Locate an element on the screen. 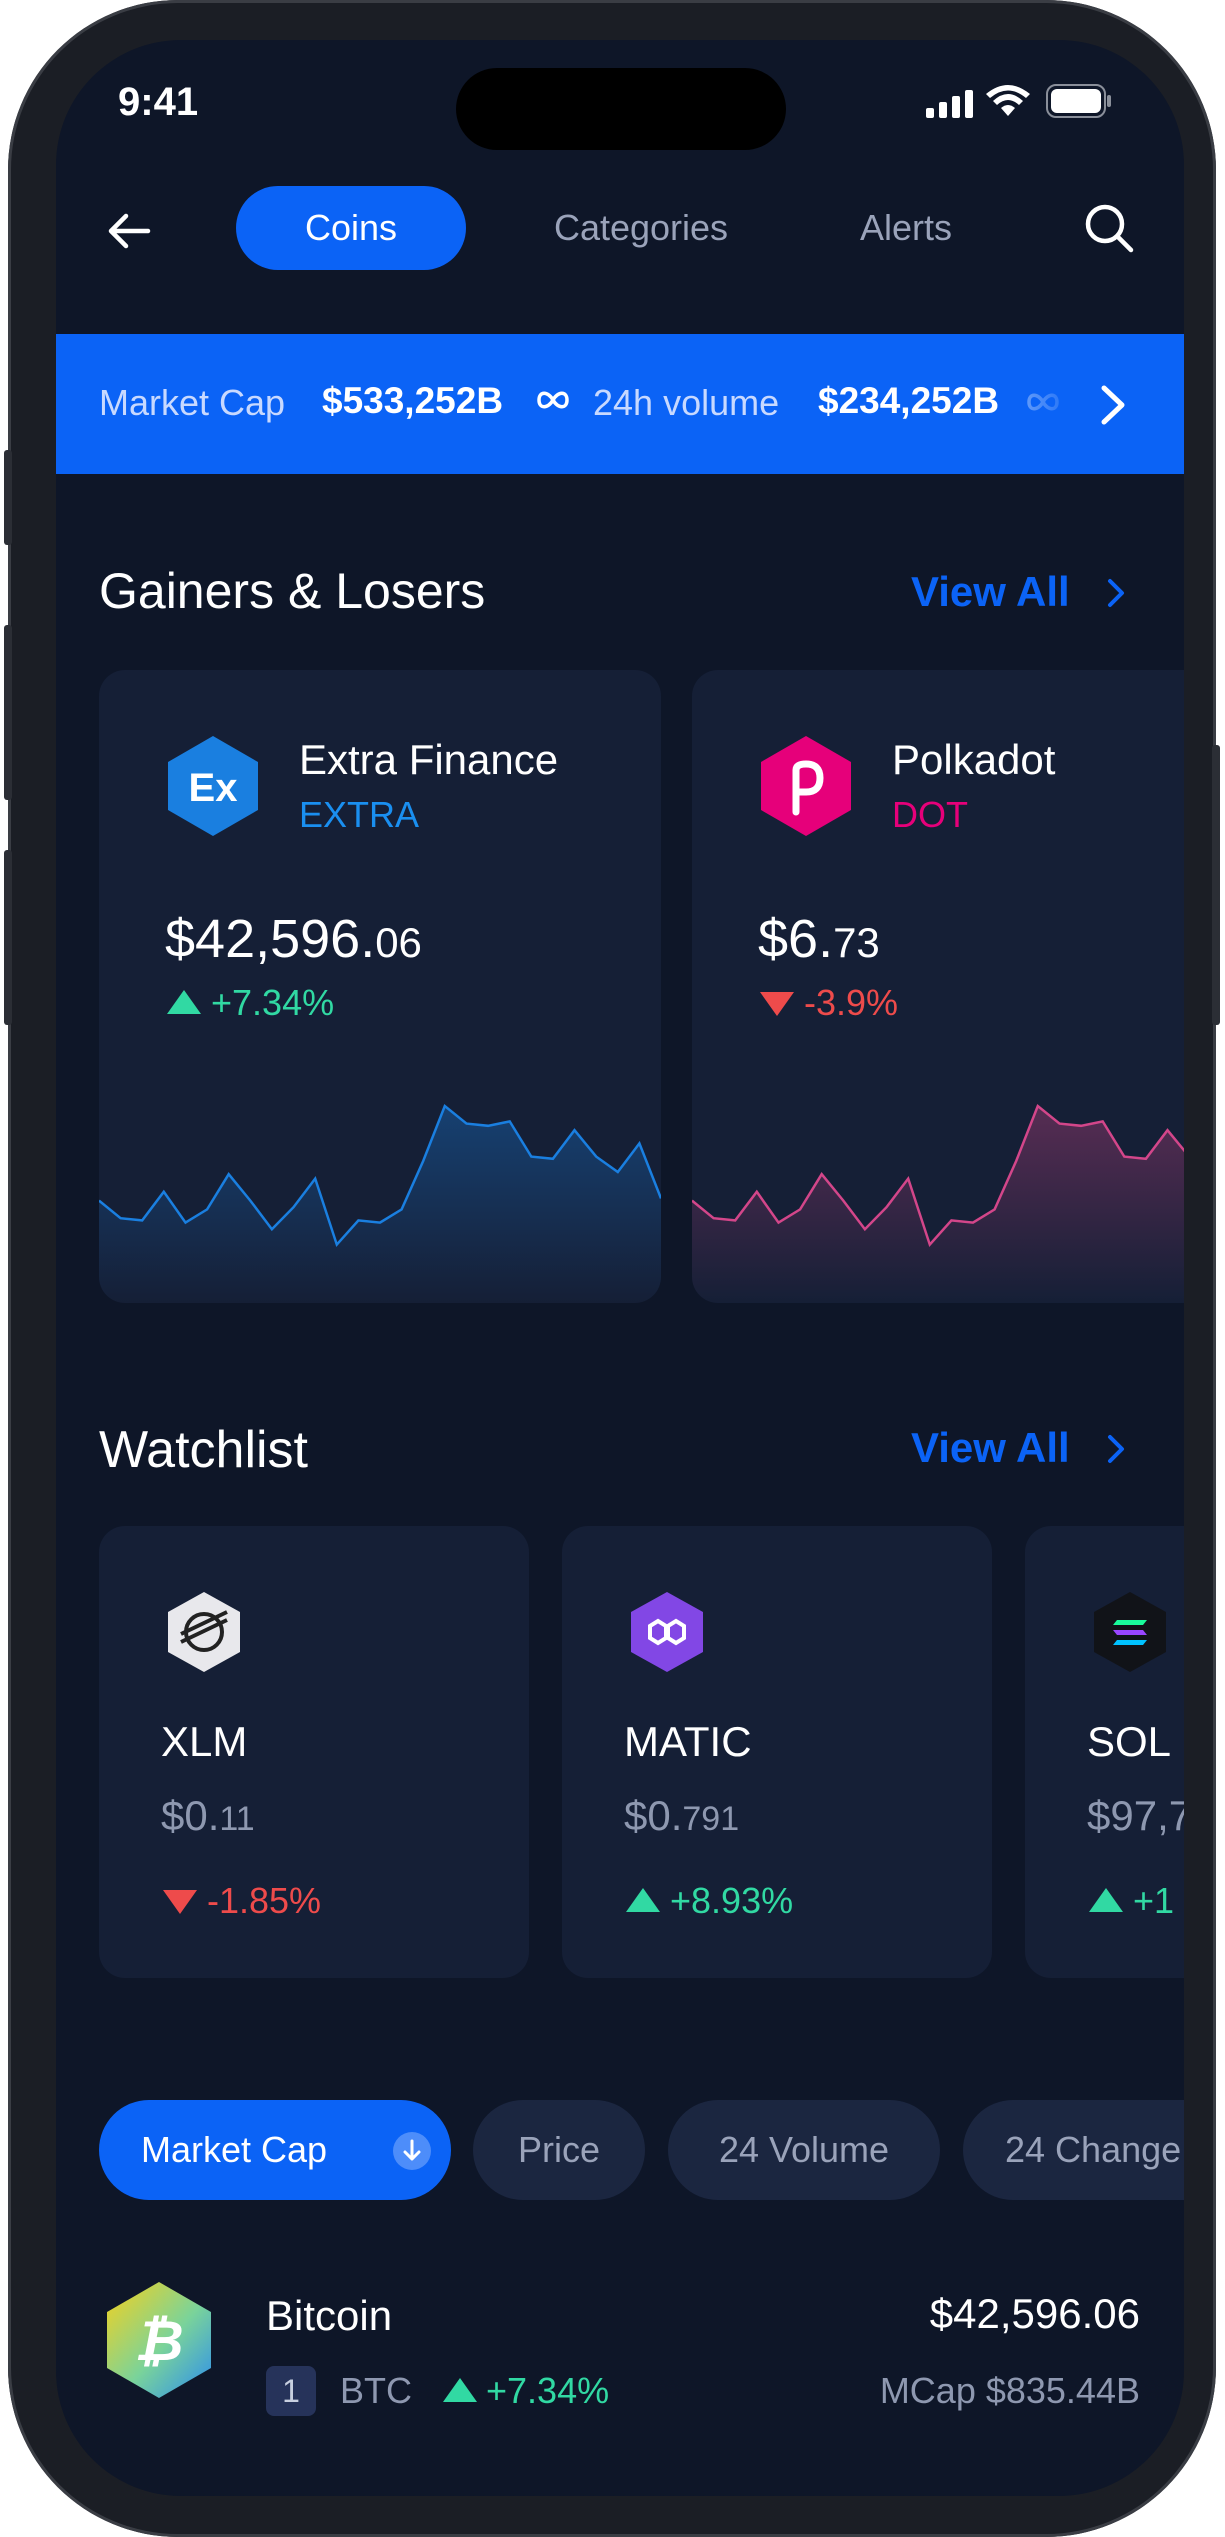  banner-fade is located at coordinates (1092, 404).